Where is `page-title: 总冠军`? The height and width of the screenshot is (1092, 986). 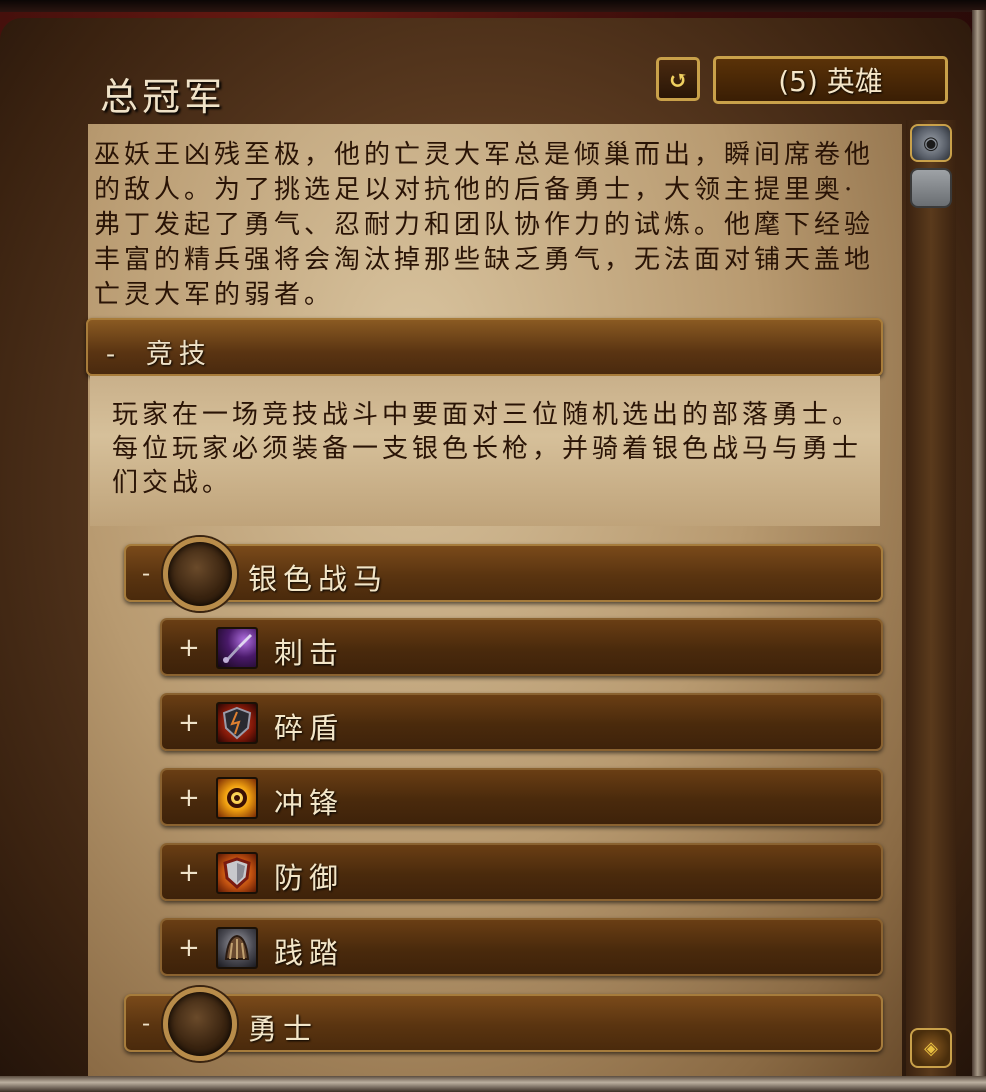
page-title: 总冠军 is located at coordinates (163, 97).